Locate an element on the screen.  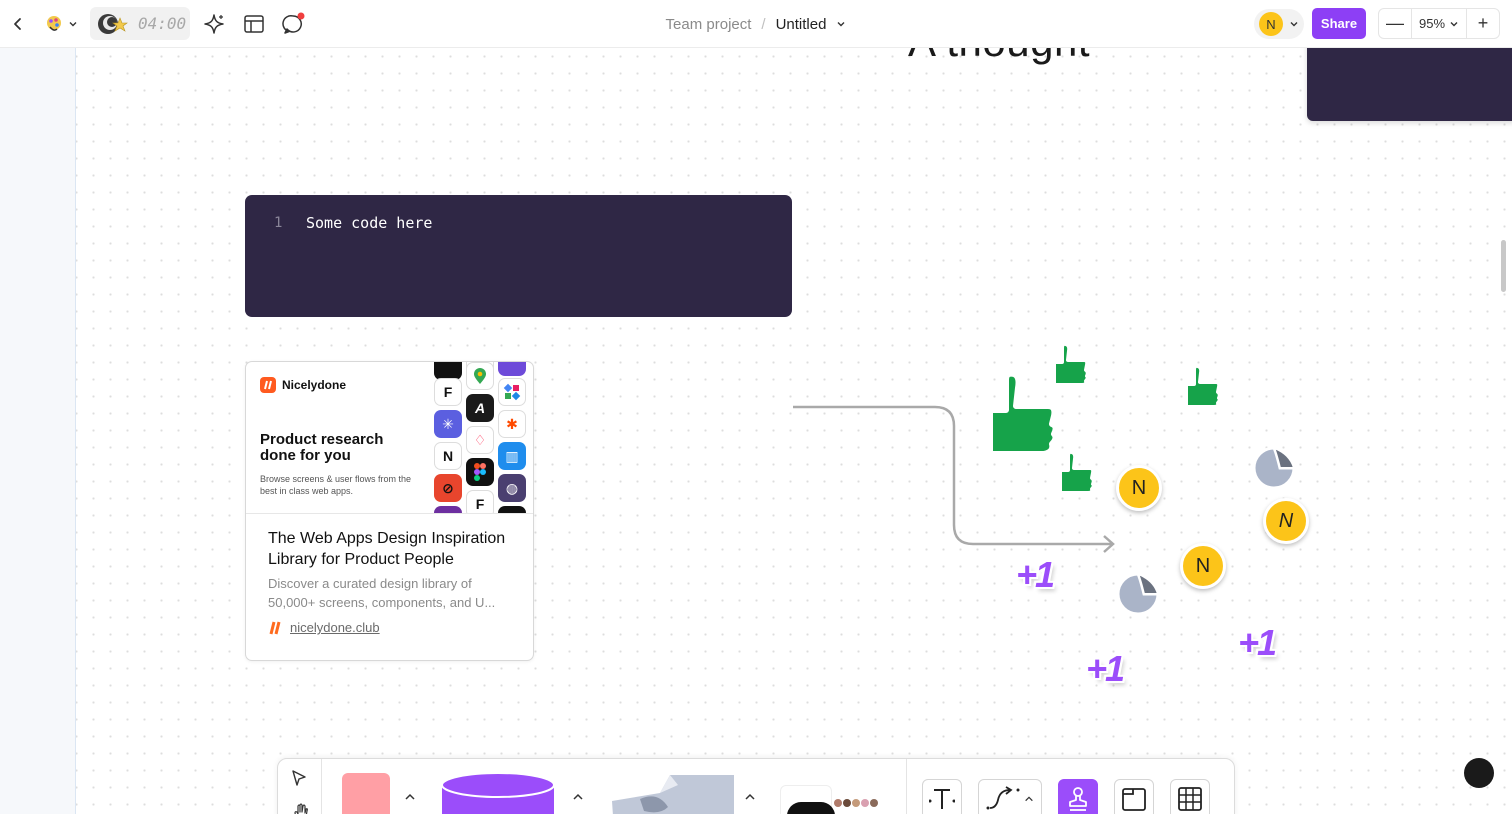
app-icon: A is located at coordinates (480, 408).